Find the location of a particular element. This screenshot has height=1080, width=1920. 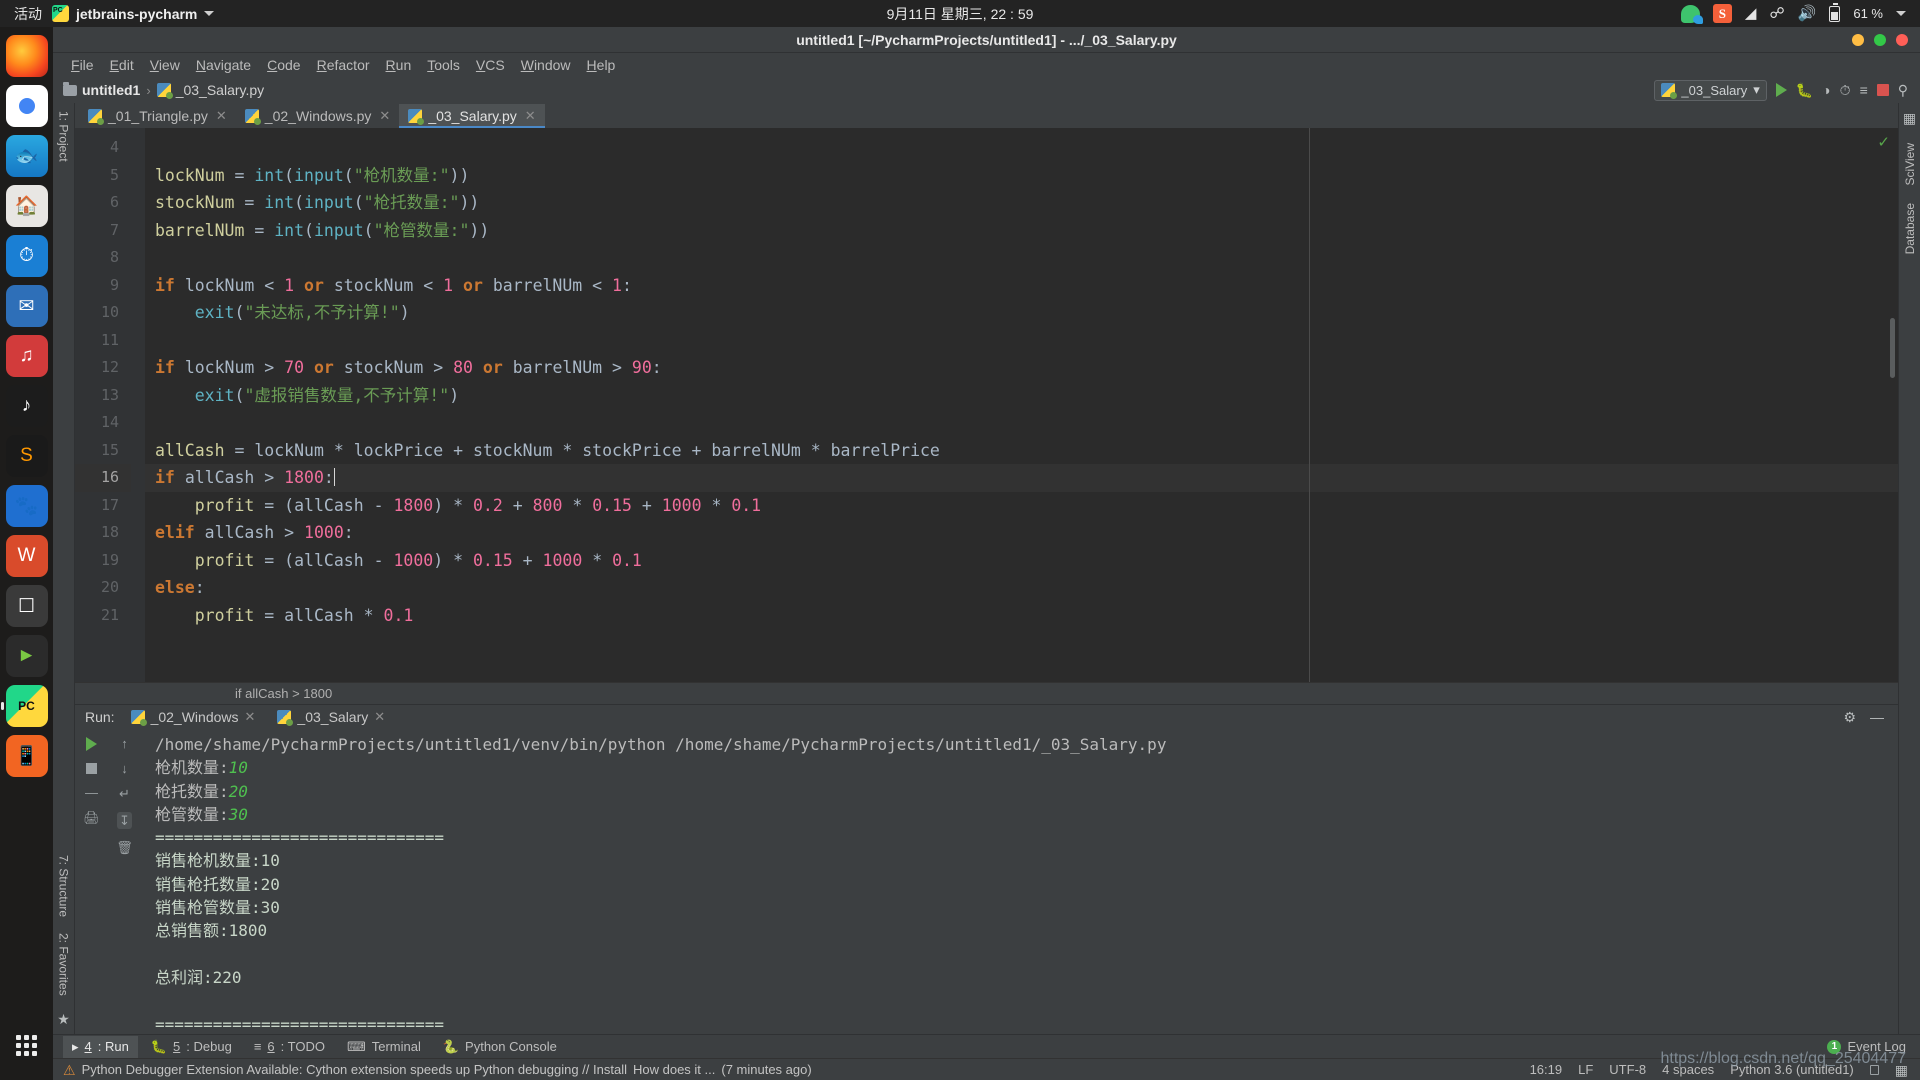

sidebar-item-structure: 7: Structure is located at coordinates (64, 886).